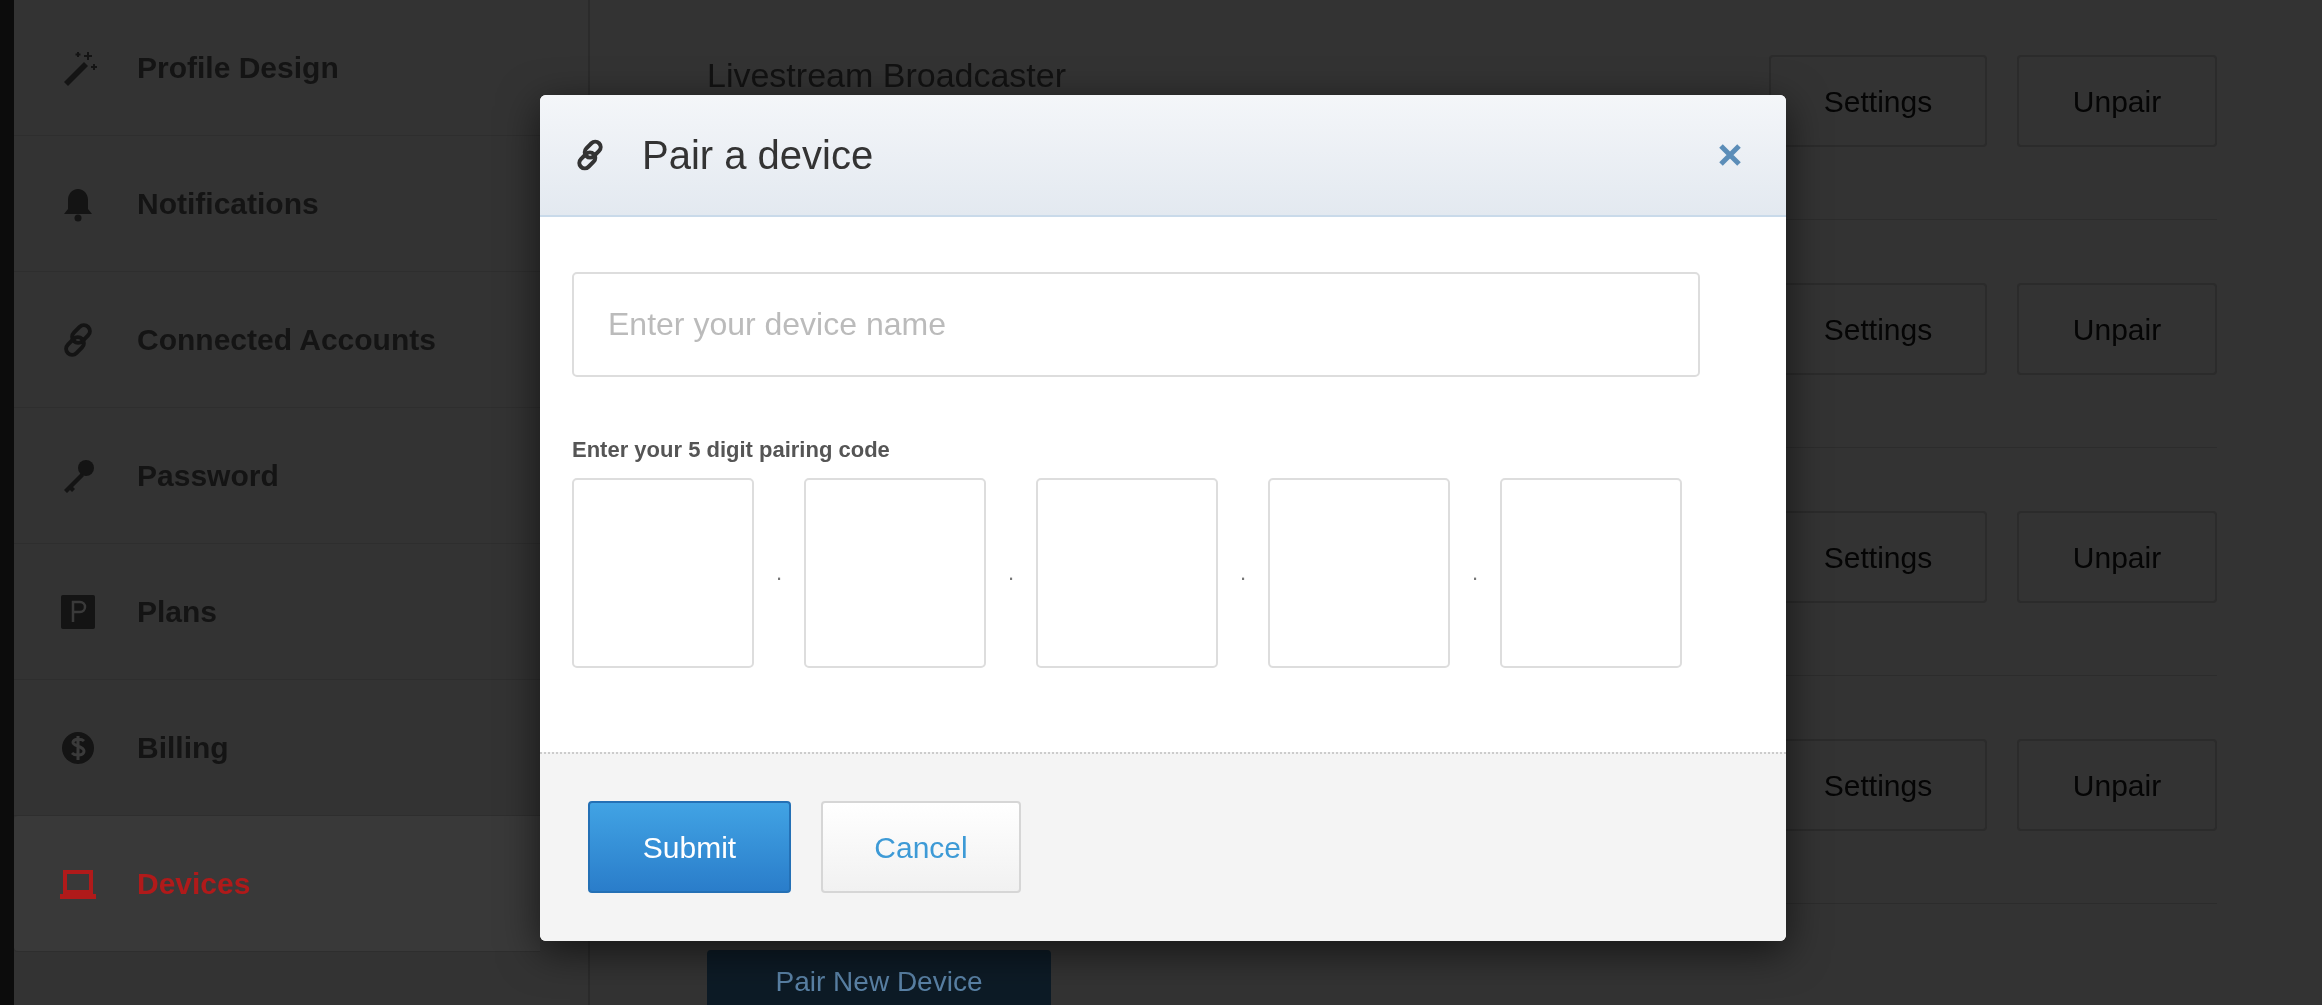 Image resolution: width=2322 pixels, height=1005 pixels. Describe the element at coordinates (731, 450) in the screenshot. I see `code-label: Enter your 5 digit pairing code` at that location.